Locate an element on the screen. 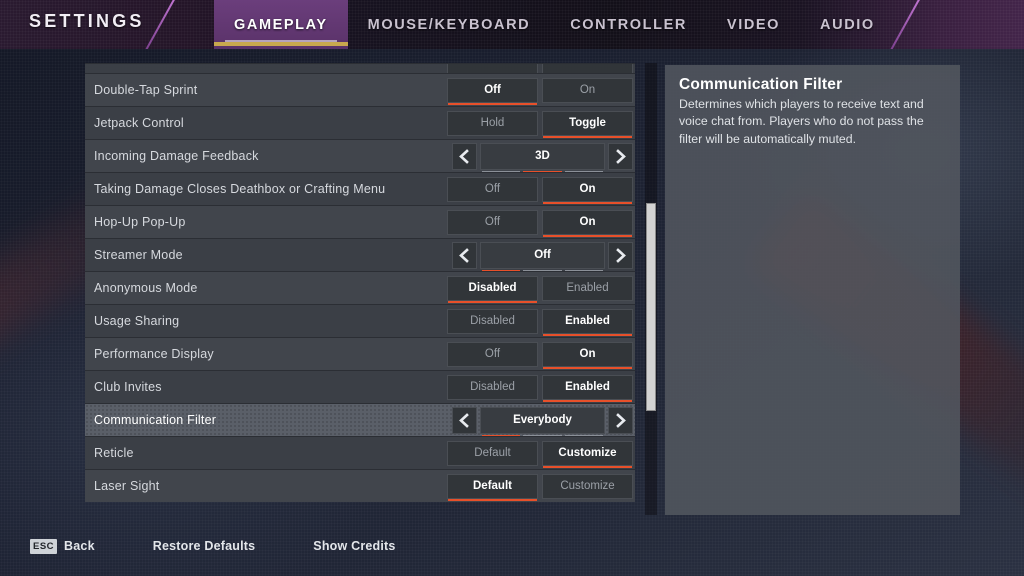 The image size is (1024, 576). stepper-value: Off is located at coordinates (542, 256).